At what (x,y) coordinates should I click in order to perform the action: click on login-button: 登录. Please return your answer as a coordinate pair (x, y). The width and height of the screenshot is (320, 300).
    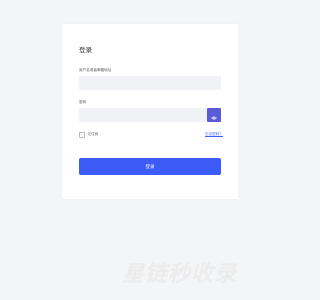
    Looking at the image, I should click on (150, 166).